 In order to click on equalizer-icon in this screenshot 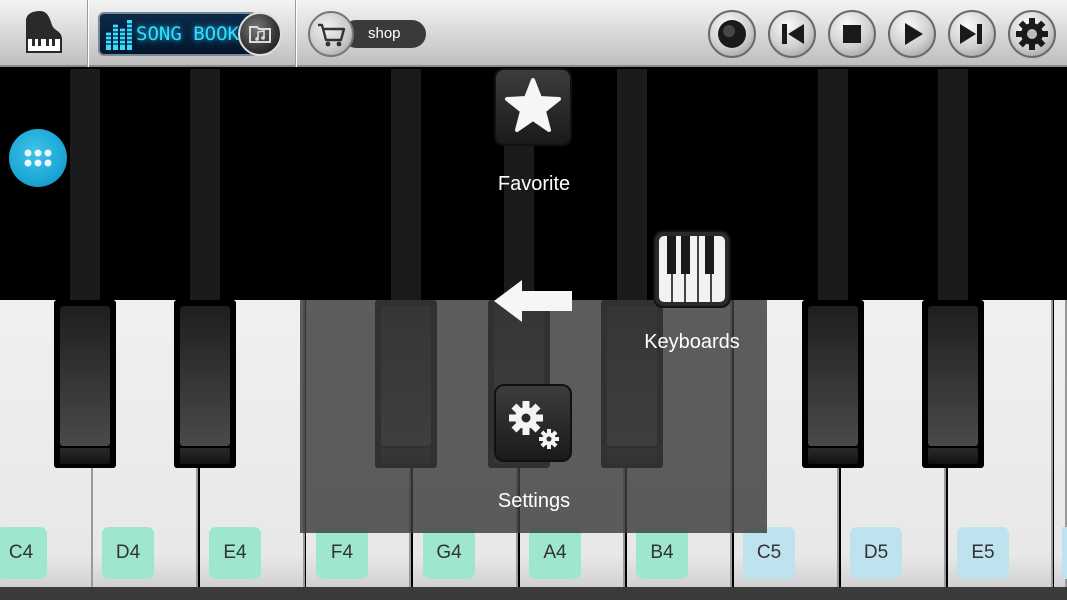, I will do `click(119, 35)`.